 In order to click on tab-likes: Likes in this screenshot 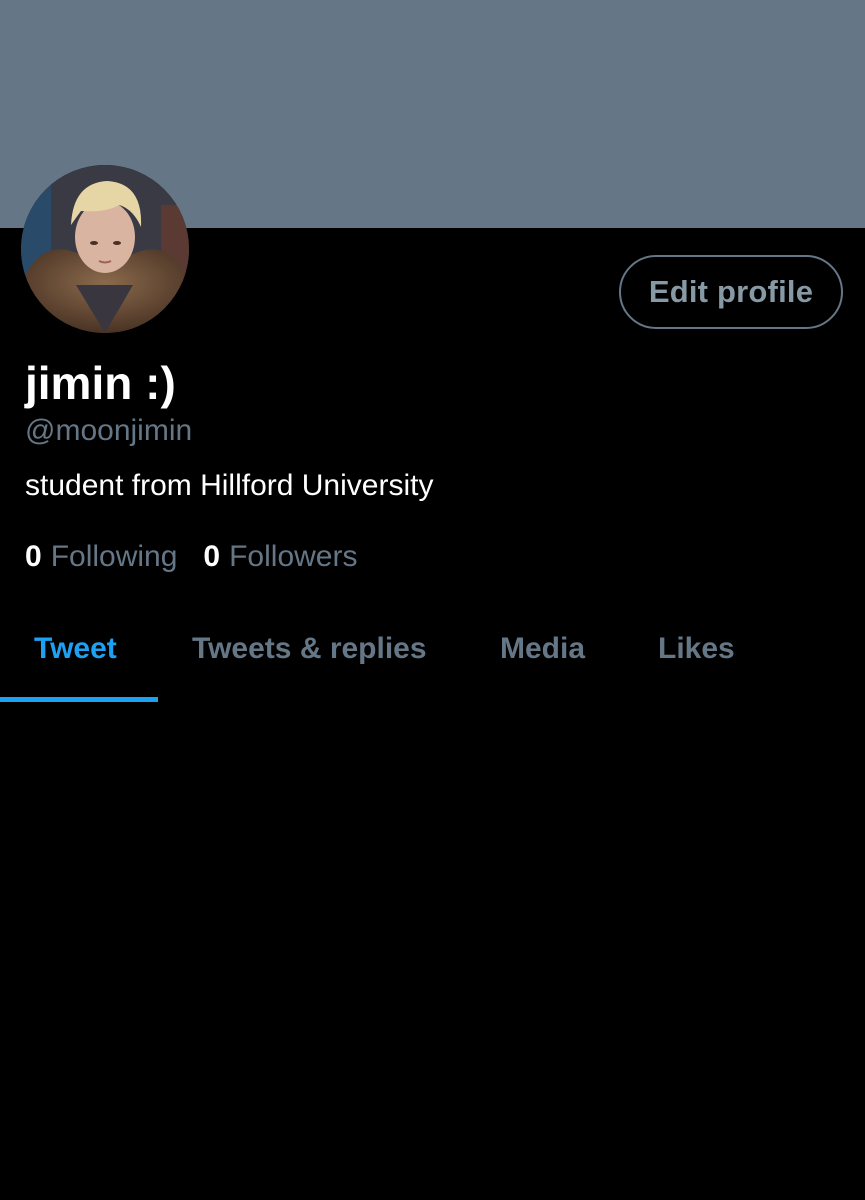, I will do `click(696, 649)`.